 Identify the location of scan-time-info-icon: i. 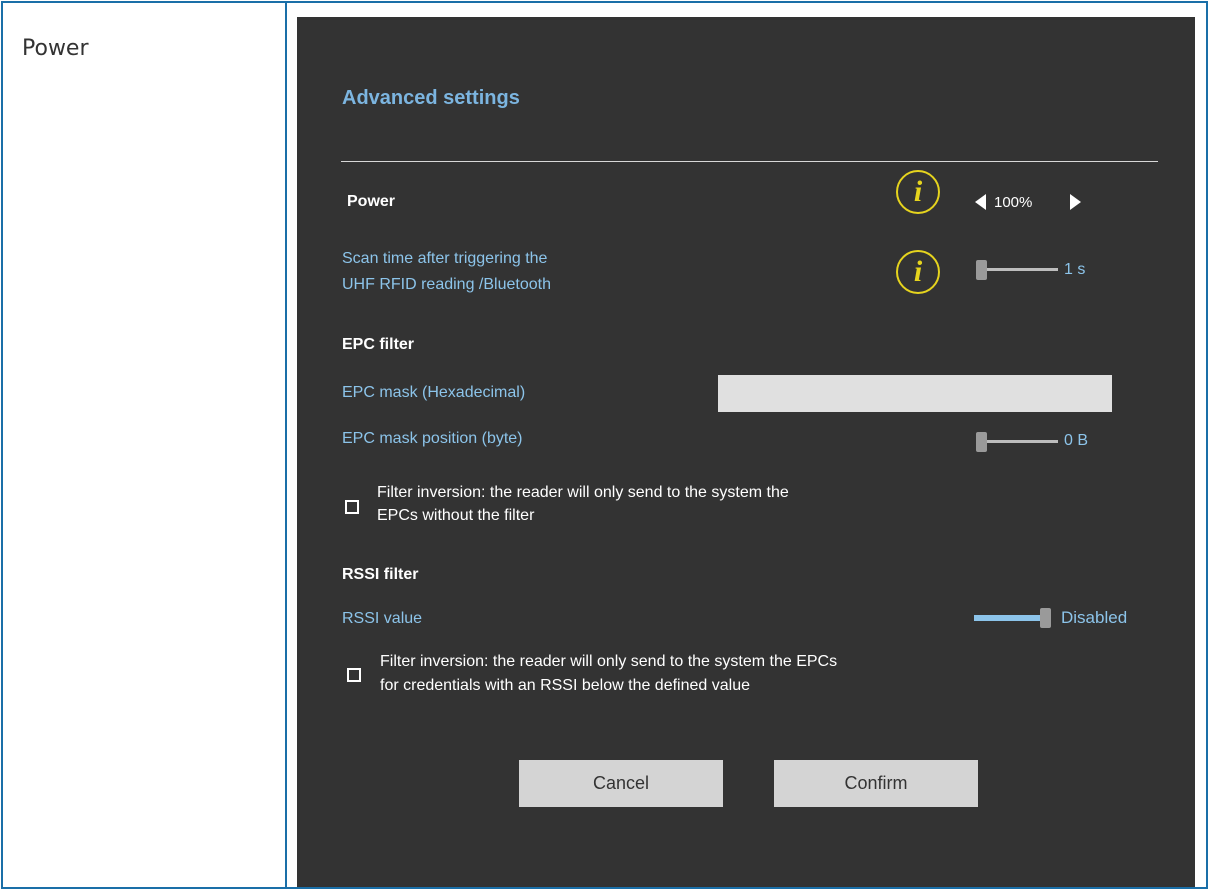
(918, 272).